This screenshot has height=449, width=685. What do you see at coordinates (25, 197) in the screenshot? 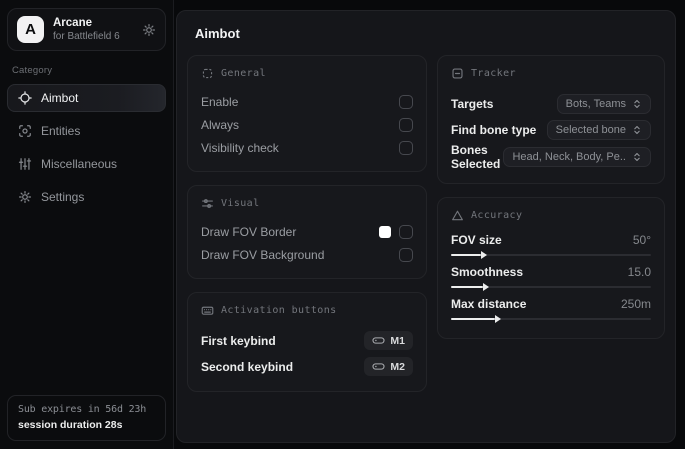
I see `gear-icon` at bounding box center [25, 197].